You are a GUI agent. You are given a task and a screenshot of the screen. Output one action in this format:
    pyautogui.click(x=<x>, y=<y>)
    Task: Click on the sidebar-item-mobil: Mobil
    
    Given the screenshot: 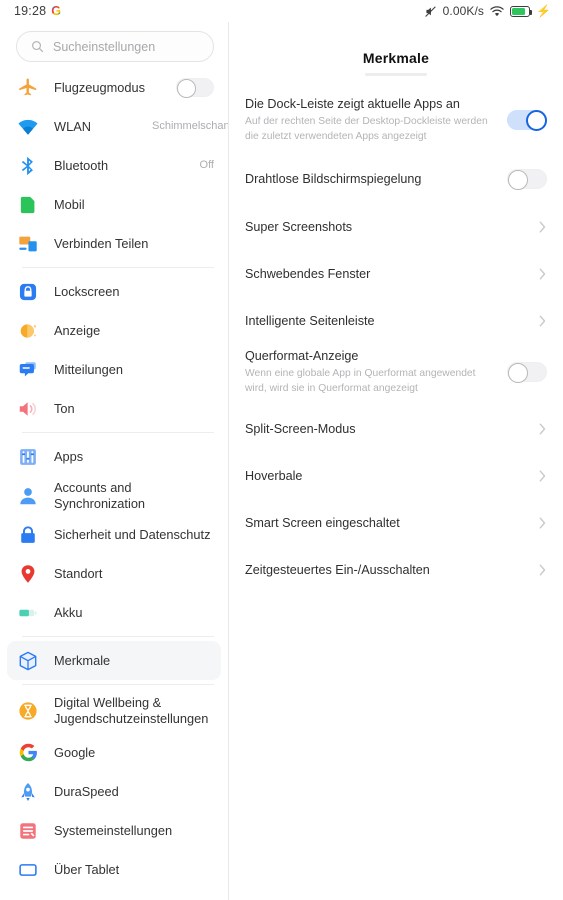 What is the action you would take?
    pyautogui.click(x=114, y=204)
    